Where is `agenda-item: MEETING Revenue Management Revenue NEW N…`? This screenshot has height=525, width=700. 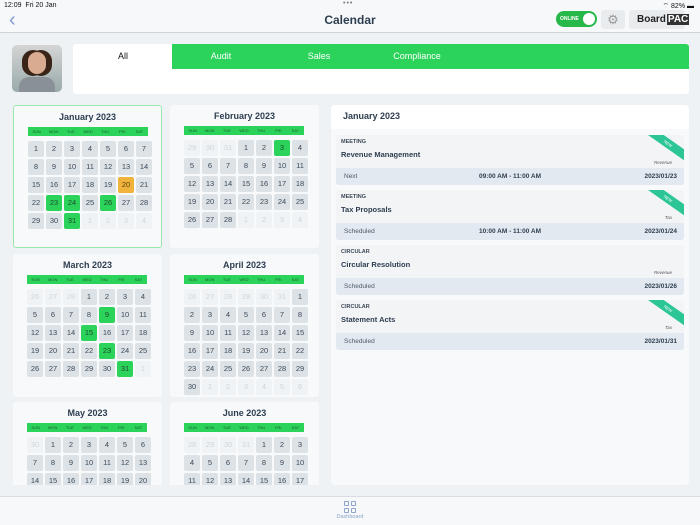 agenda-item: MEETING Revenue Management Revenue NEW N… is located at coordinates (510, 160).